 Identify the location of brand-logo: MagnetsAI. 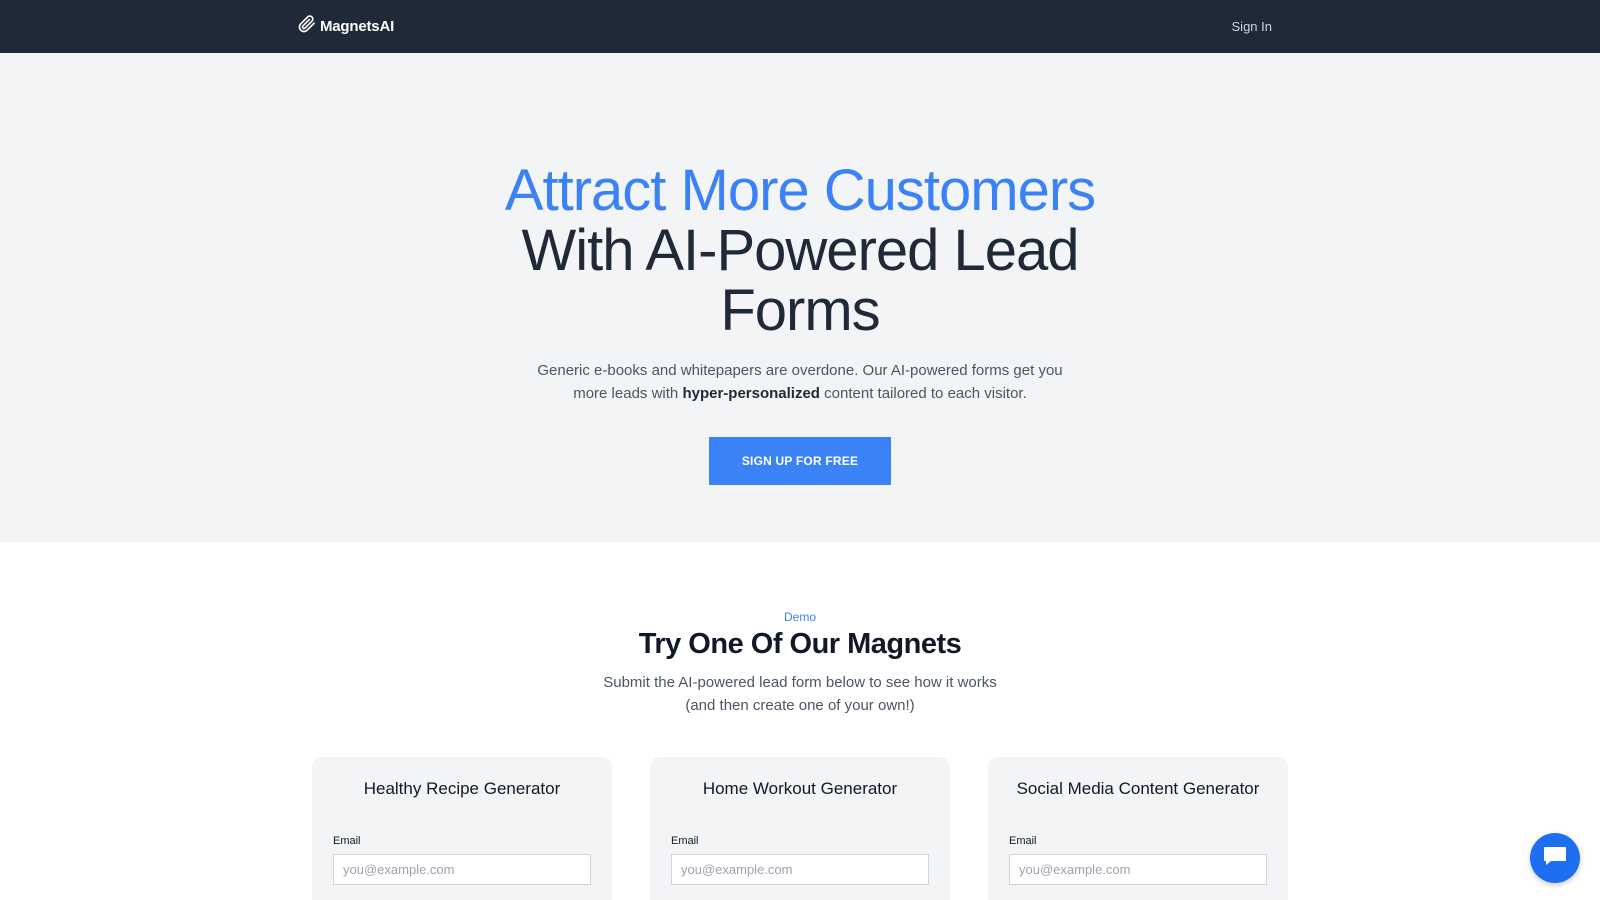
(346, 26).